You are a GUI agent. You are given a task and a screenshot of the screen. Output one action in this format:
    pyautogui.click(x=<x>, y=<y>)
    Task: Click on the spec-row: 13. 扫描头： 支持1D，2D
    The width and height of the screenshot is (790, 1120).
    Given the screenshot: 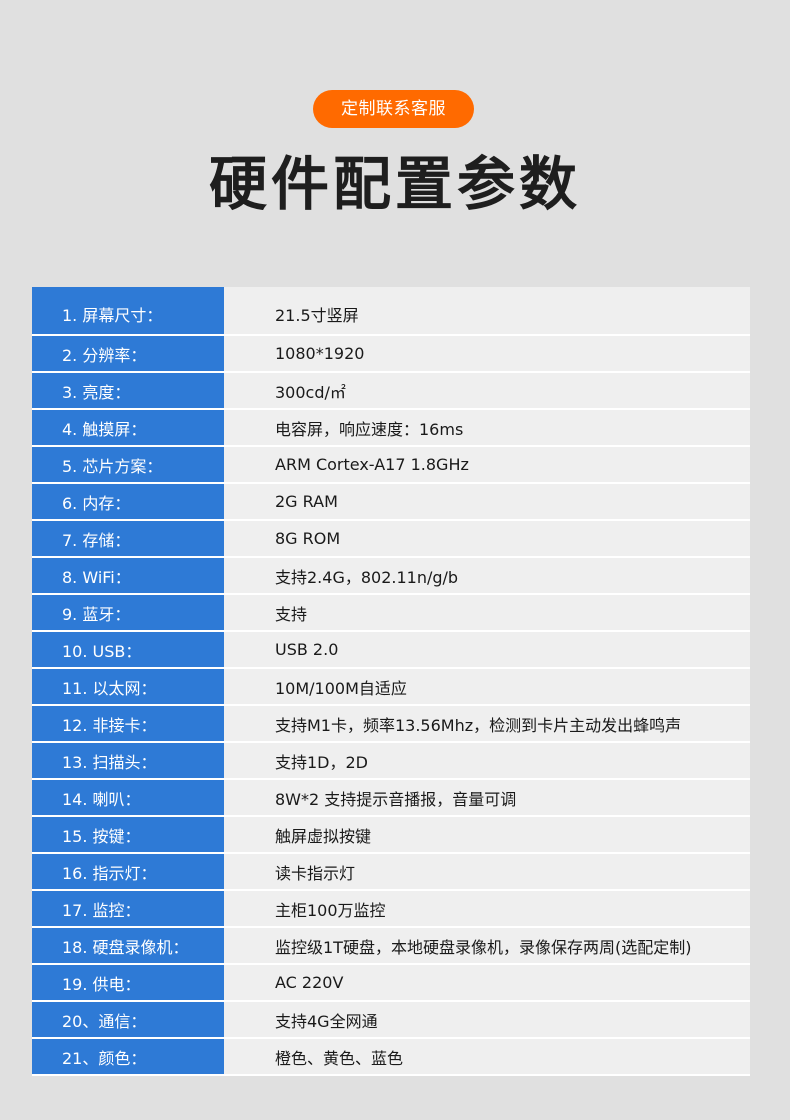 What is the action you would take?
    pyautogui.click(x=391, y=761)
    